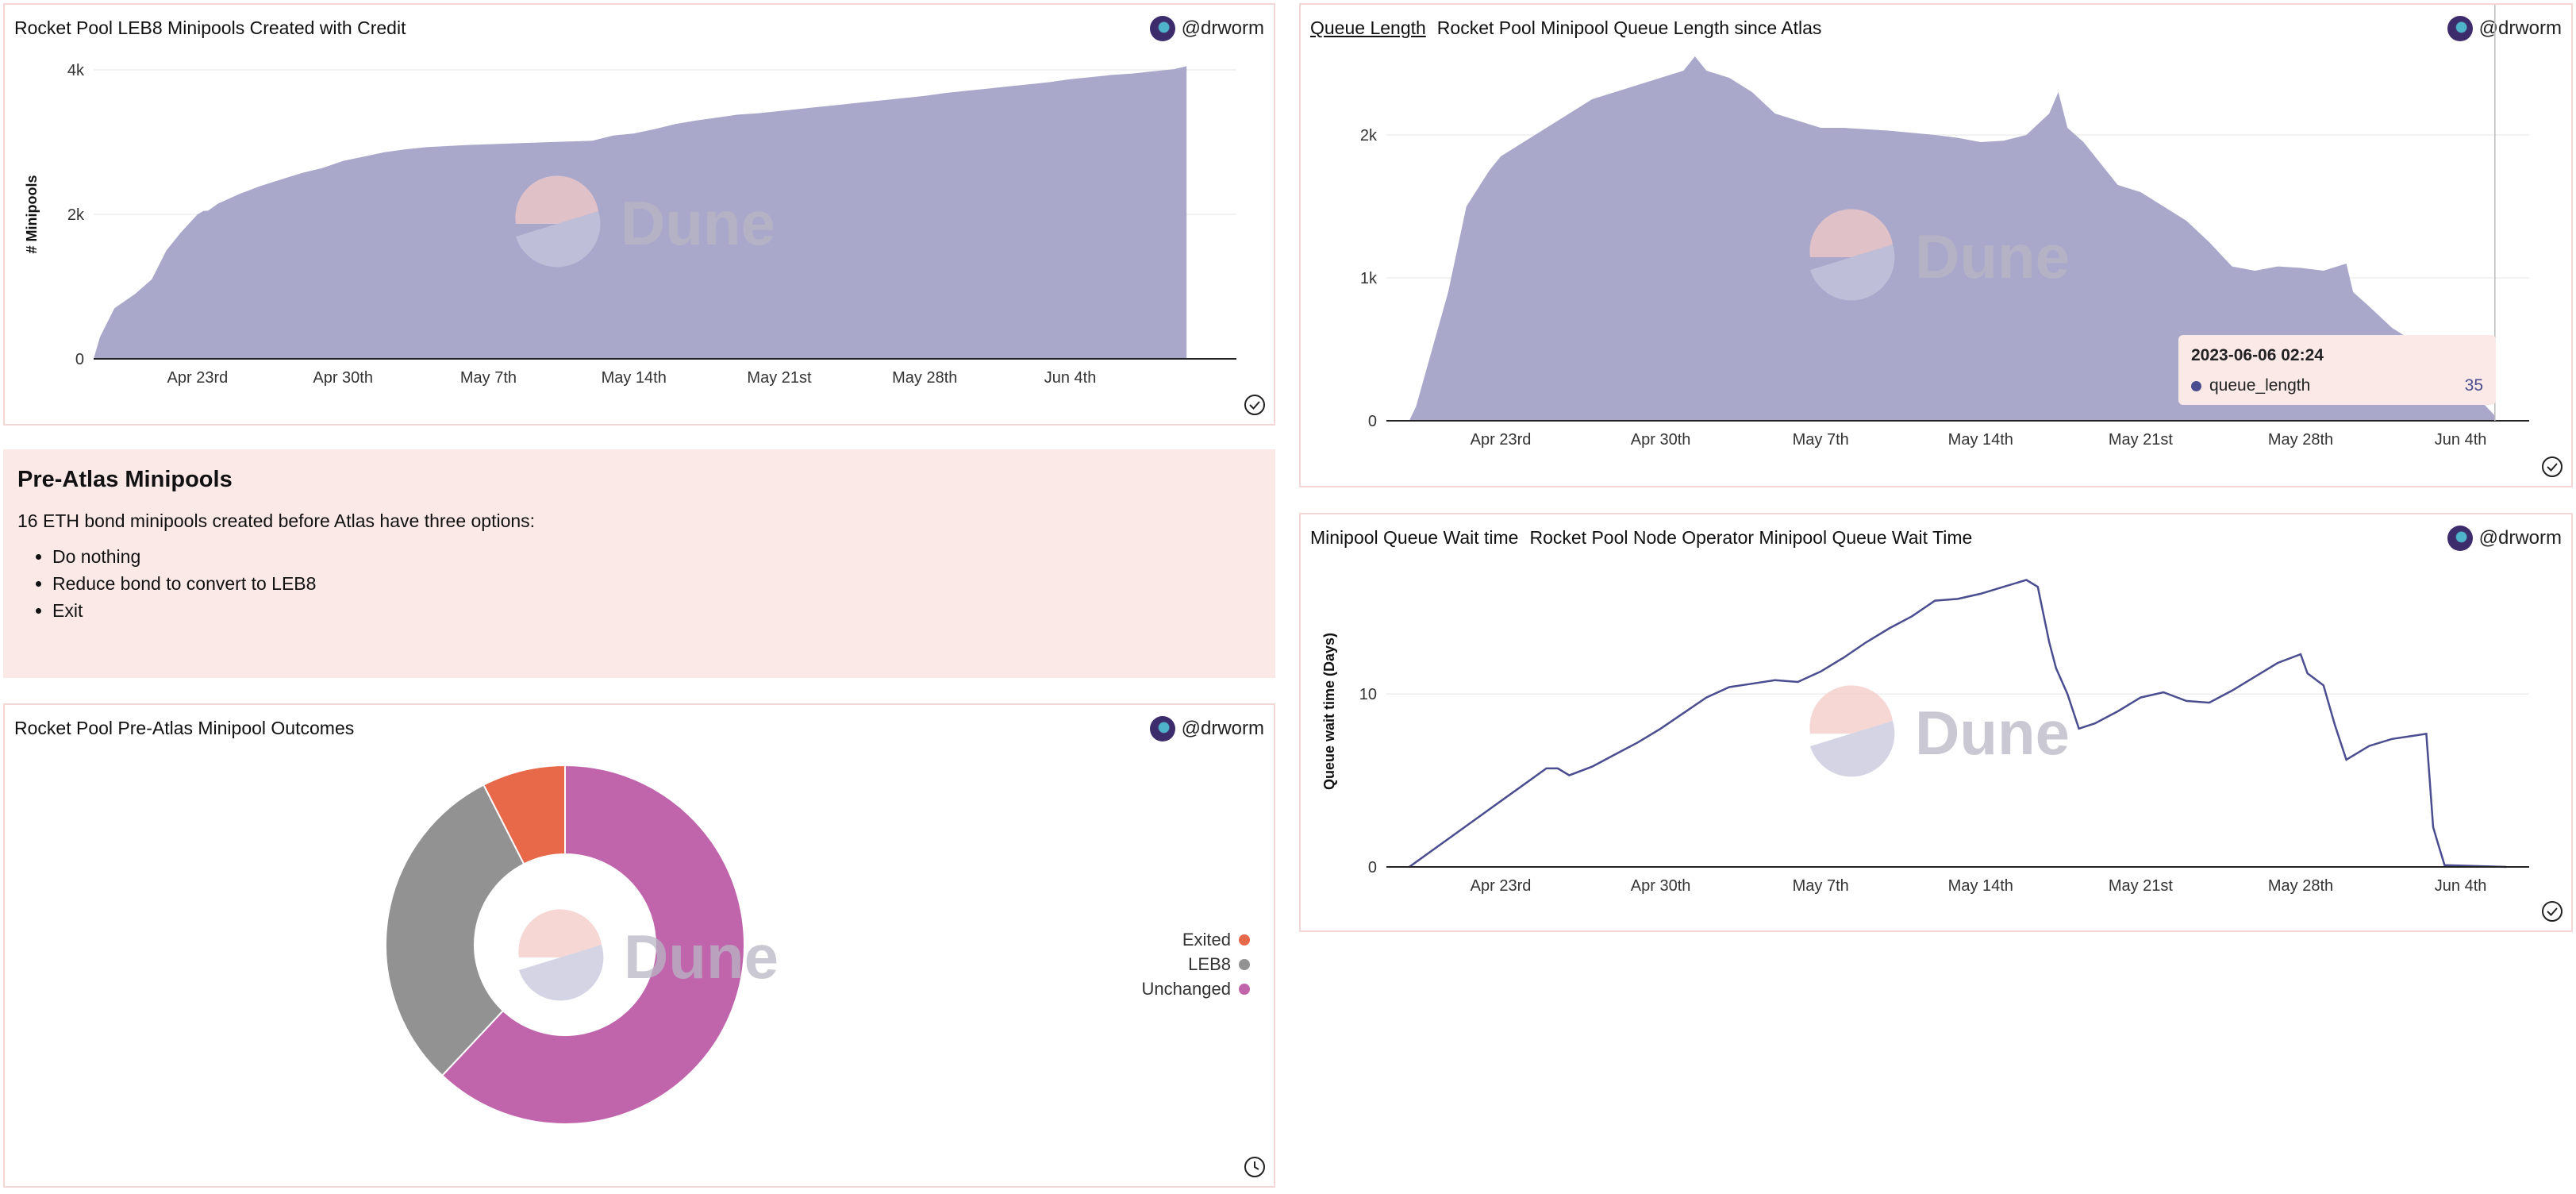 This screenshot has height=1194, width=2576. Describe the element at coordinates (2337, 385) in the screenshot. I see `tooltip-row: queue_length 35` at that location.